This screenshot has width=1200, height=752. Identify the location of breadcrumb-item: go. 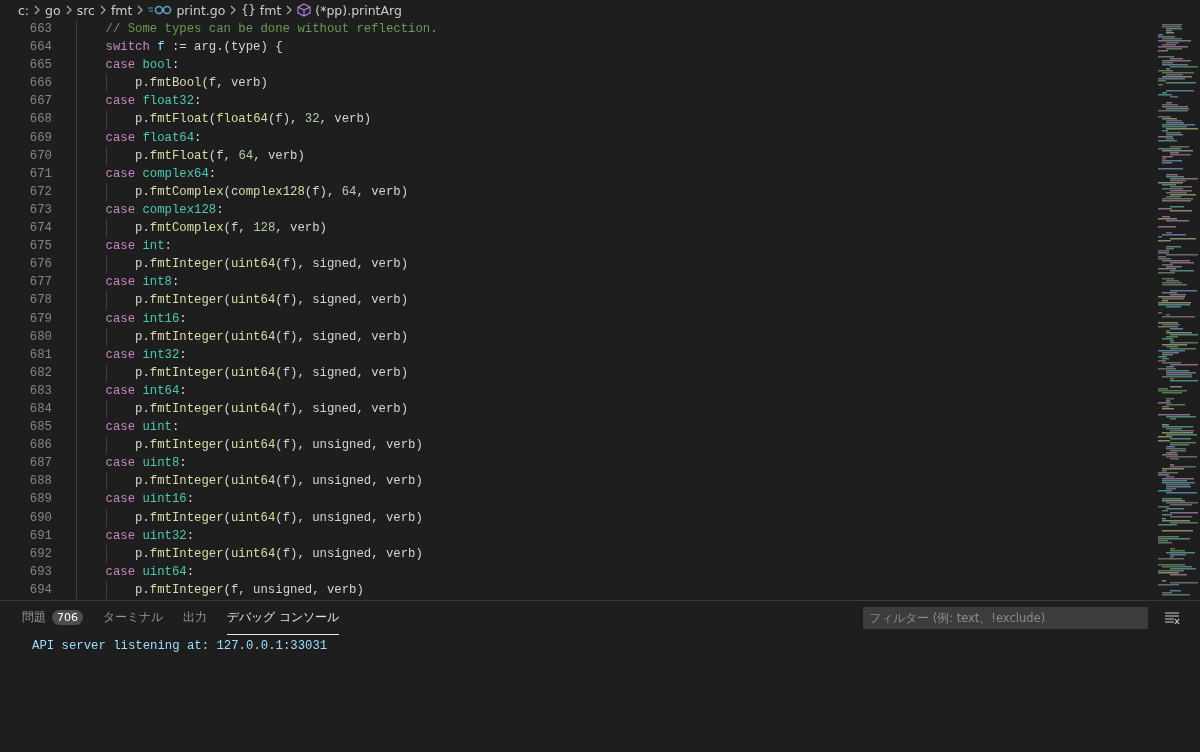
(53, 10).